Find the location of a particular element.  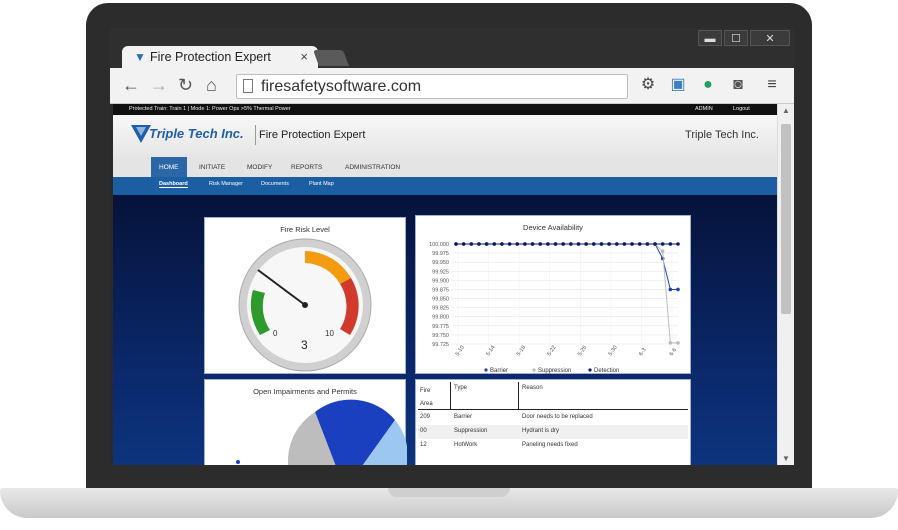

col-header-fire-area: Fire Area is located at coordinates (426, 397).